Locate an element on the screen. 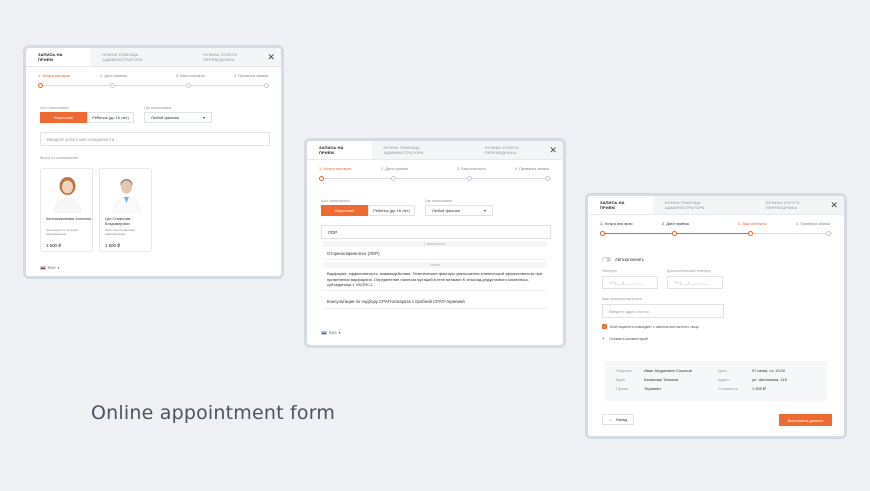 The image size is (870, 491). summary-doctor-key: Врач is located at coordinates (621, 379).